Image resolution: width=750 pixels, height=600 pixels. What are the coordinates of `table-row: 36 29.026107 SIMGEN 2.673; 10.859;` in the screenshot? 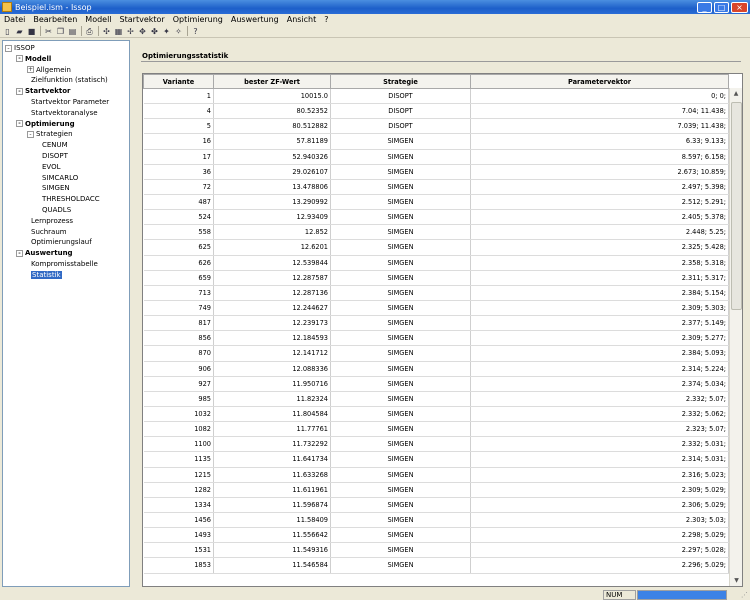 It's located at (436, 172).